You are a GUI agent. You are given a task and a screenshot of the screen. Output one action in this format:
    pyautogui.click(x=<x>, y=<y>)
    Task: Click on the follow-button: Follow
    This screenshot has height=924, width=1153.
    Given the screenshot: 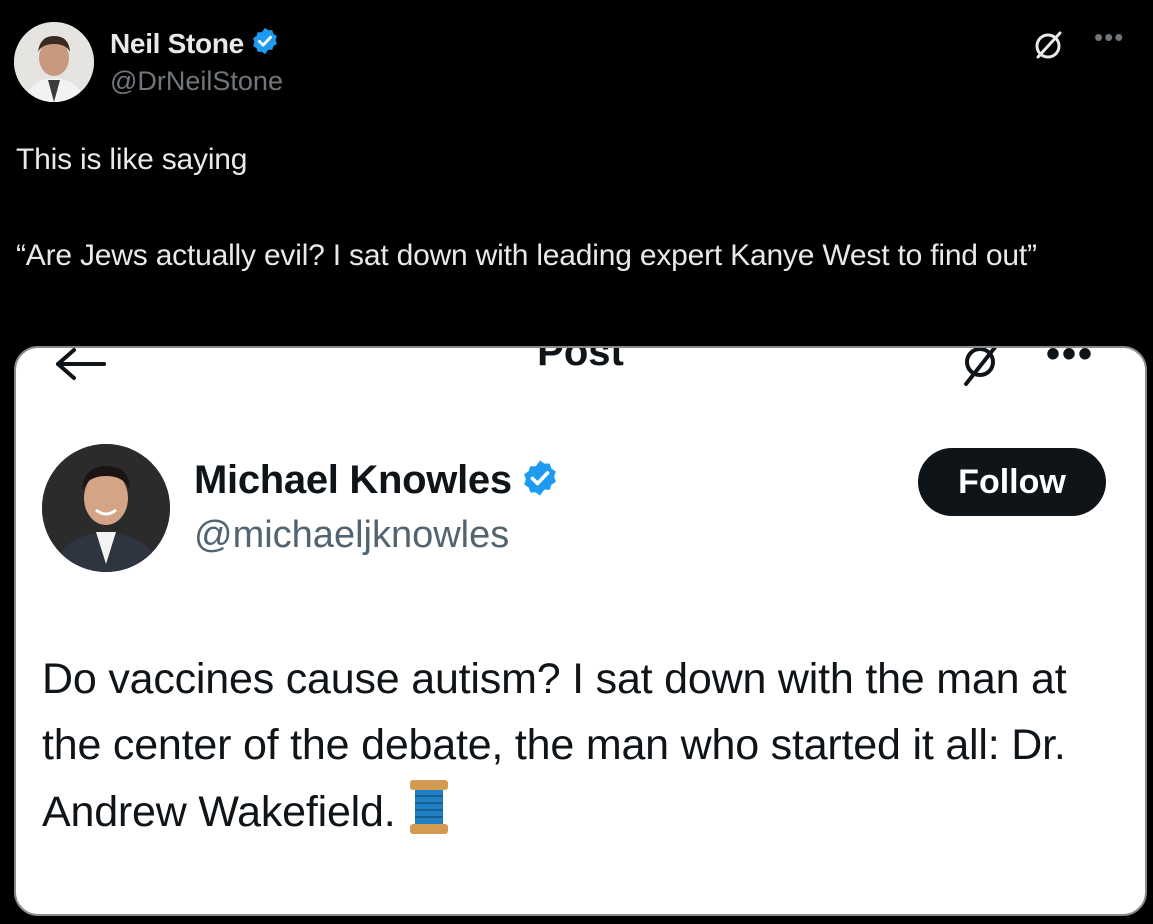 What is the action you would take?
    pyautogui.click(x=1012, y=482)
    